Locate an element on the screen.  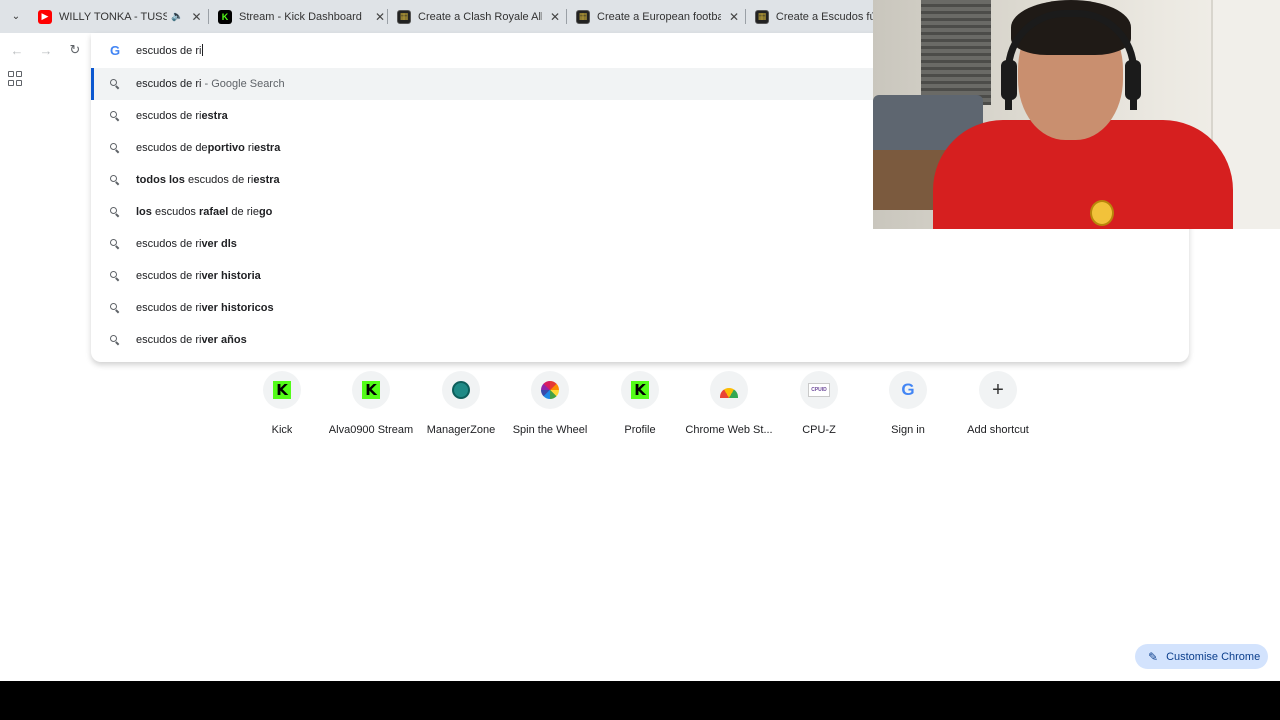
suggestion-text: escudos de deportivo riestra is located at coordinates (208, 148).